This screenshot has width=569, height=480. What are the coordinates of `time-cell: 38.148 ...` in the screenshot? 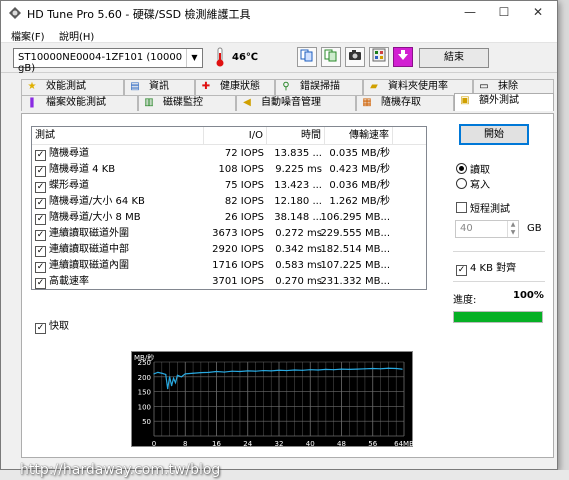 It's located at (298, 217).